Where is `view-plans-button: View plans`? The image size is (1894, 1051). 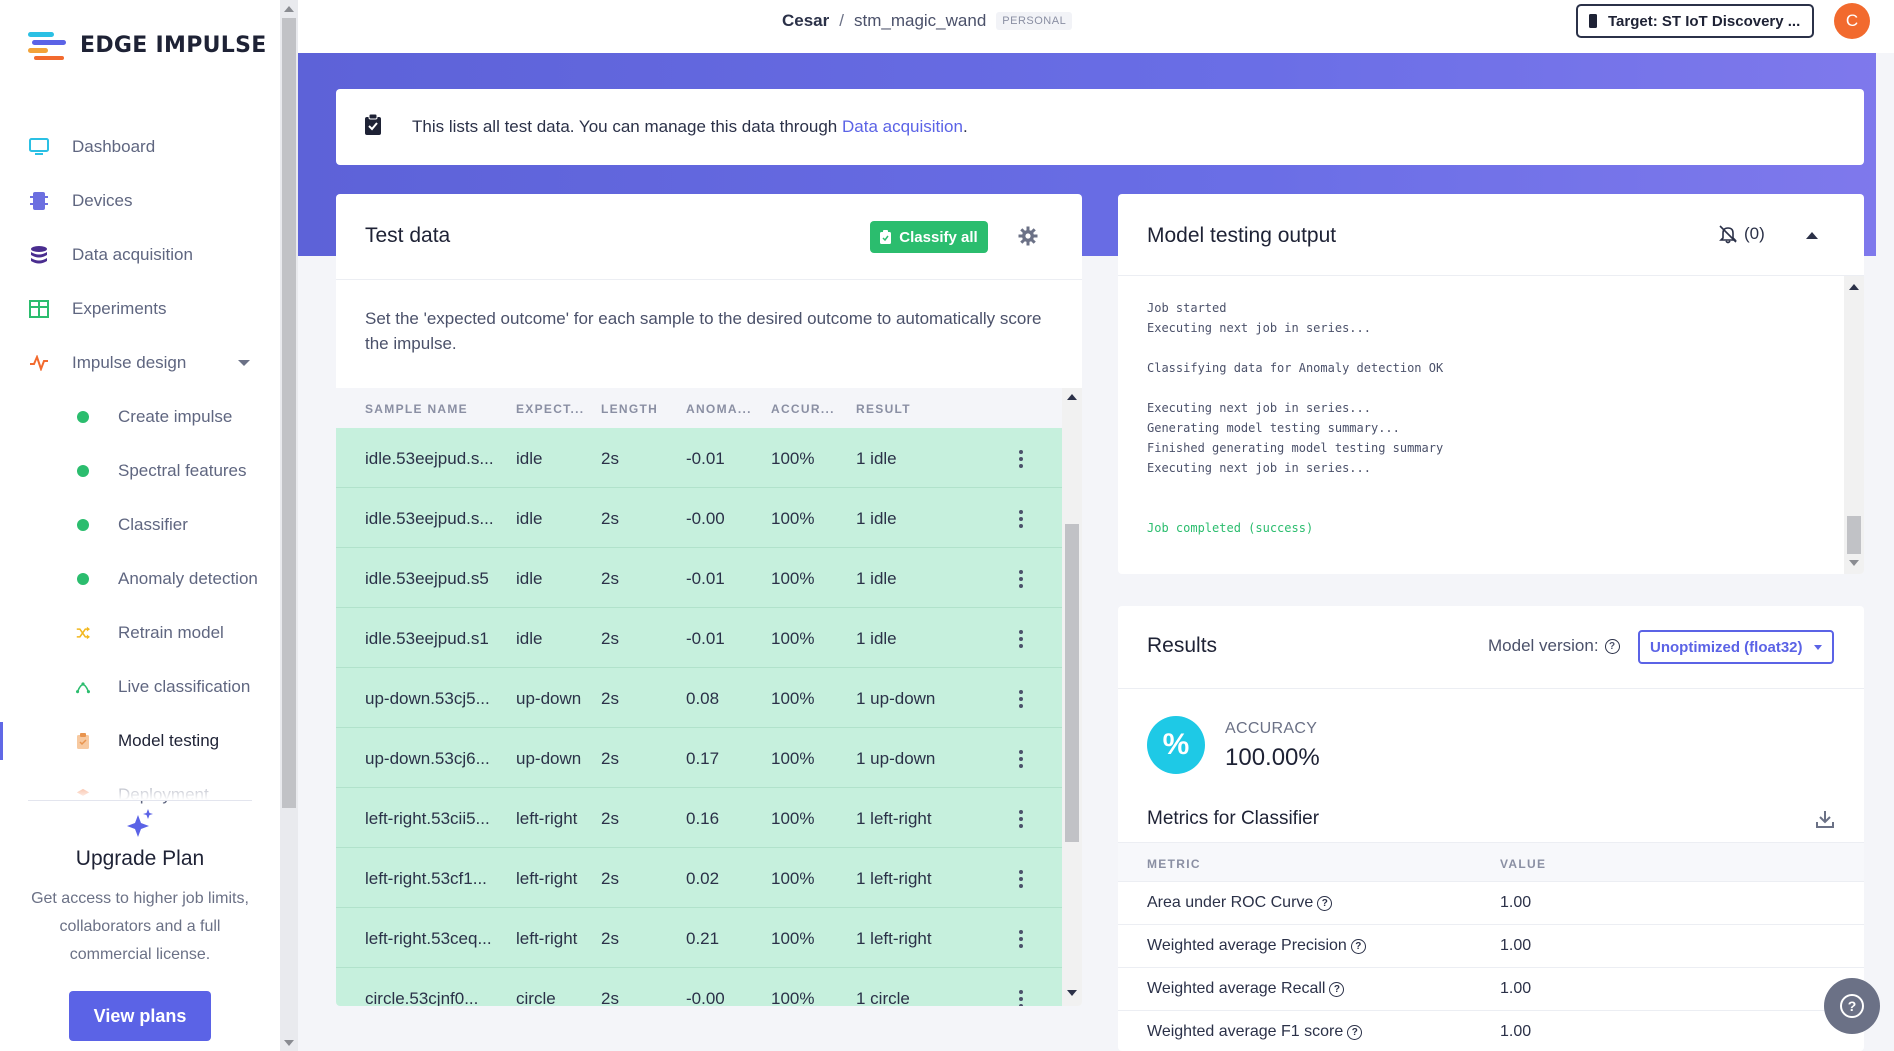 view-plans-button: View plans is located at coordinates (140, 1016).